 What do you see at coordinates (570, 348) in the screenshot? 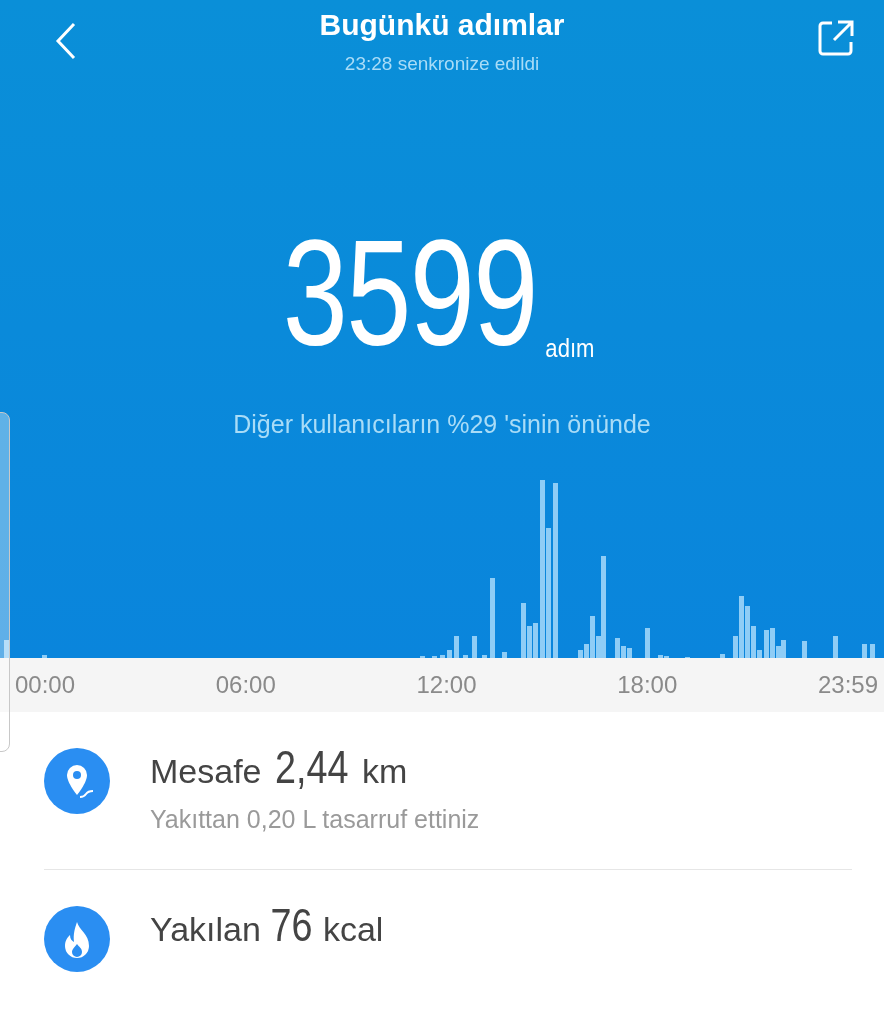
I see `step-unit: adım` at bounding box center [570, 348].